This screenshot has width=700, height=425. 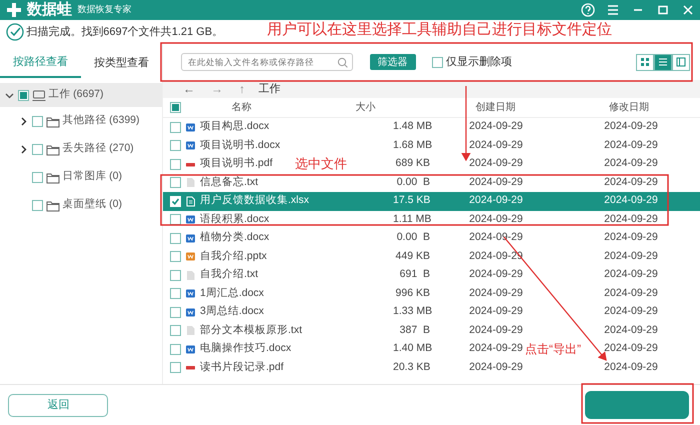 I want to click on status-text: 扫描完成。找到6697个文件共1.21 GB。, so click(x=125, y=32).